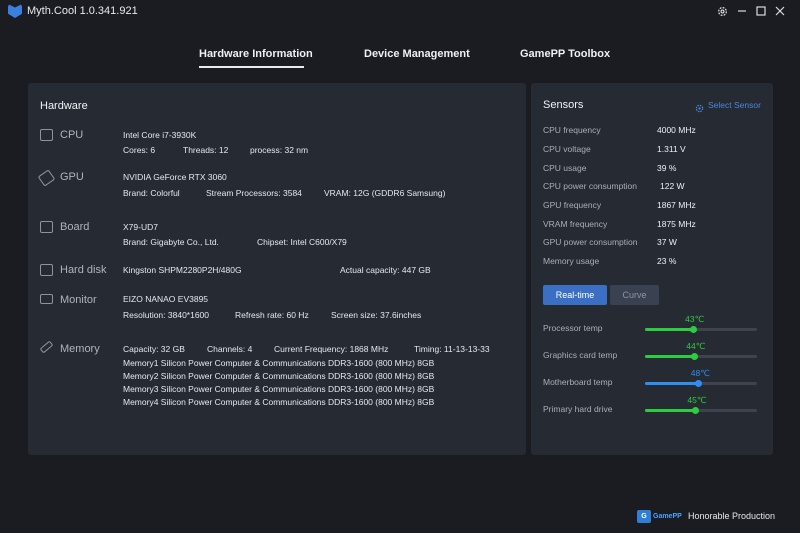  What do you see at coordinates (676, 205) in the screenshot?
I see `sensor-value: 1867 MHz` at bounding box center [676, 205].